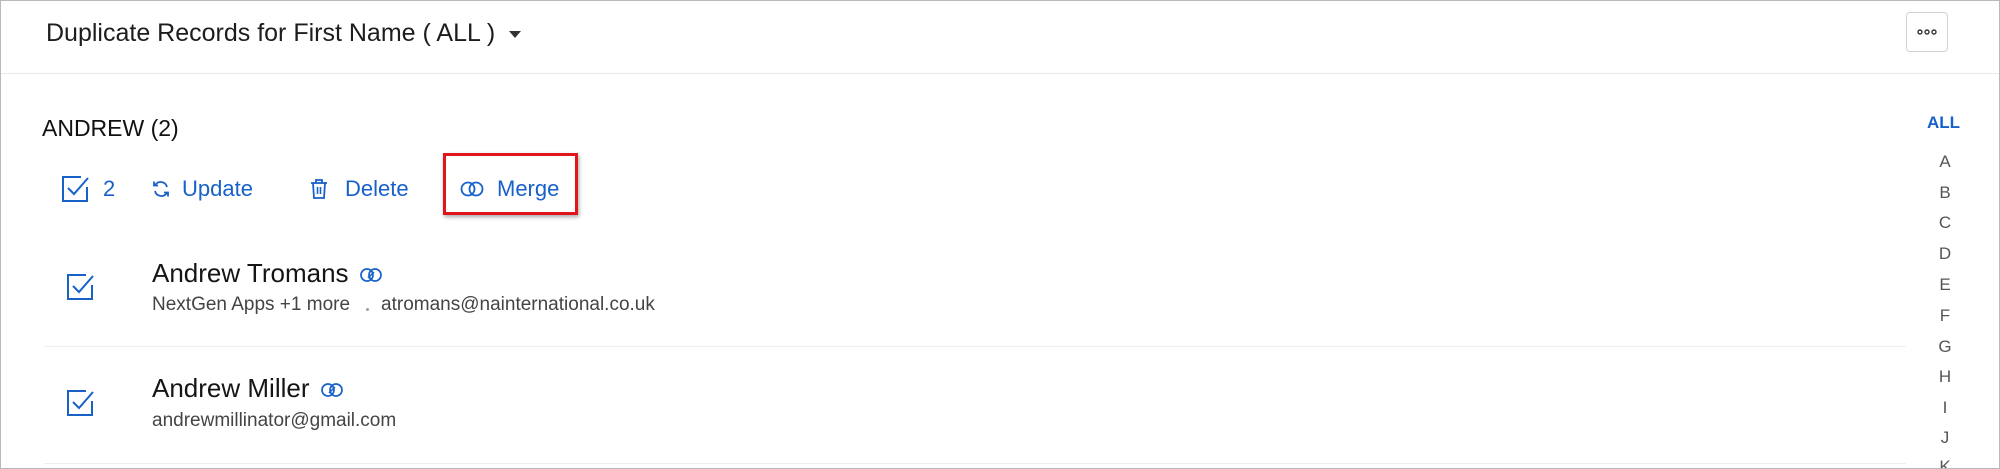  I want to click on alpha-filter-letter: E, so click(1945, 285).